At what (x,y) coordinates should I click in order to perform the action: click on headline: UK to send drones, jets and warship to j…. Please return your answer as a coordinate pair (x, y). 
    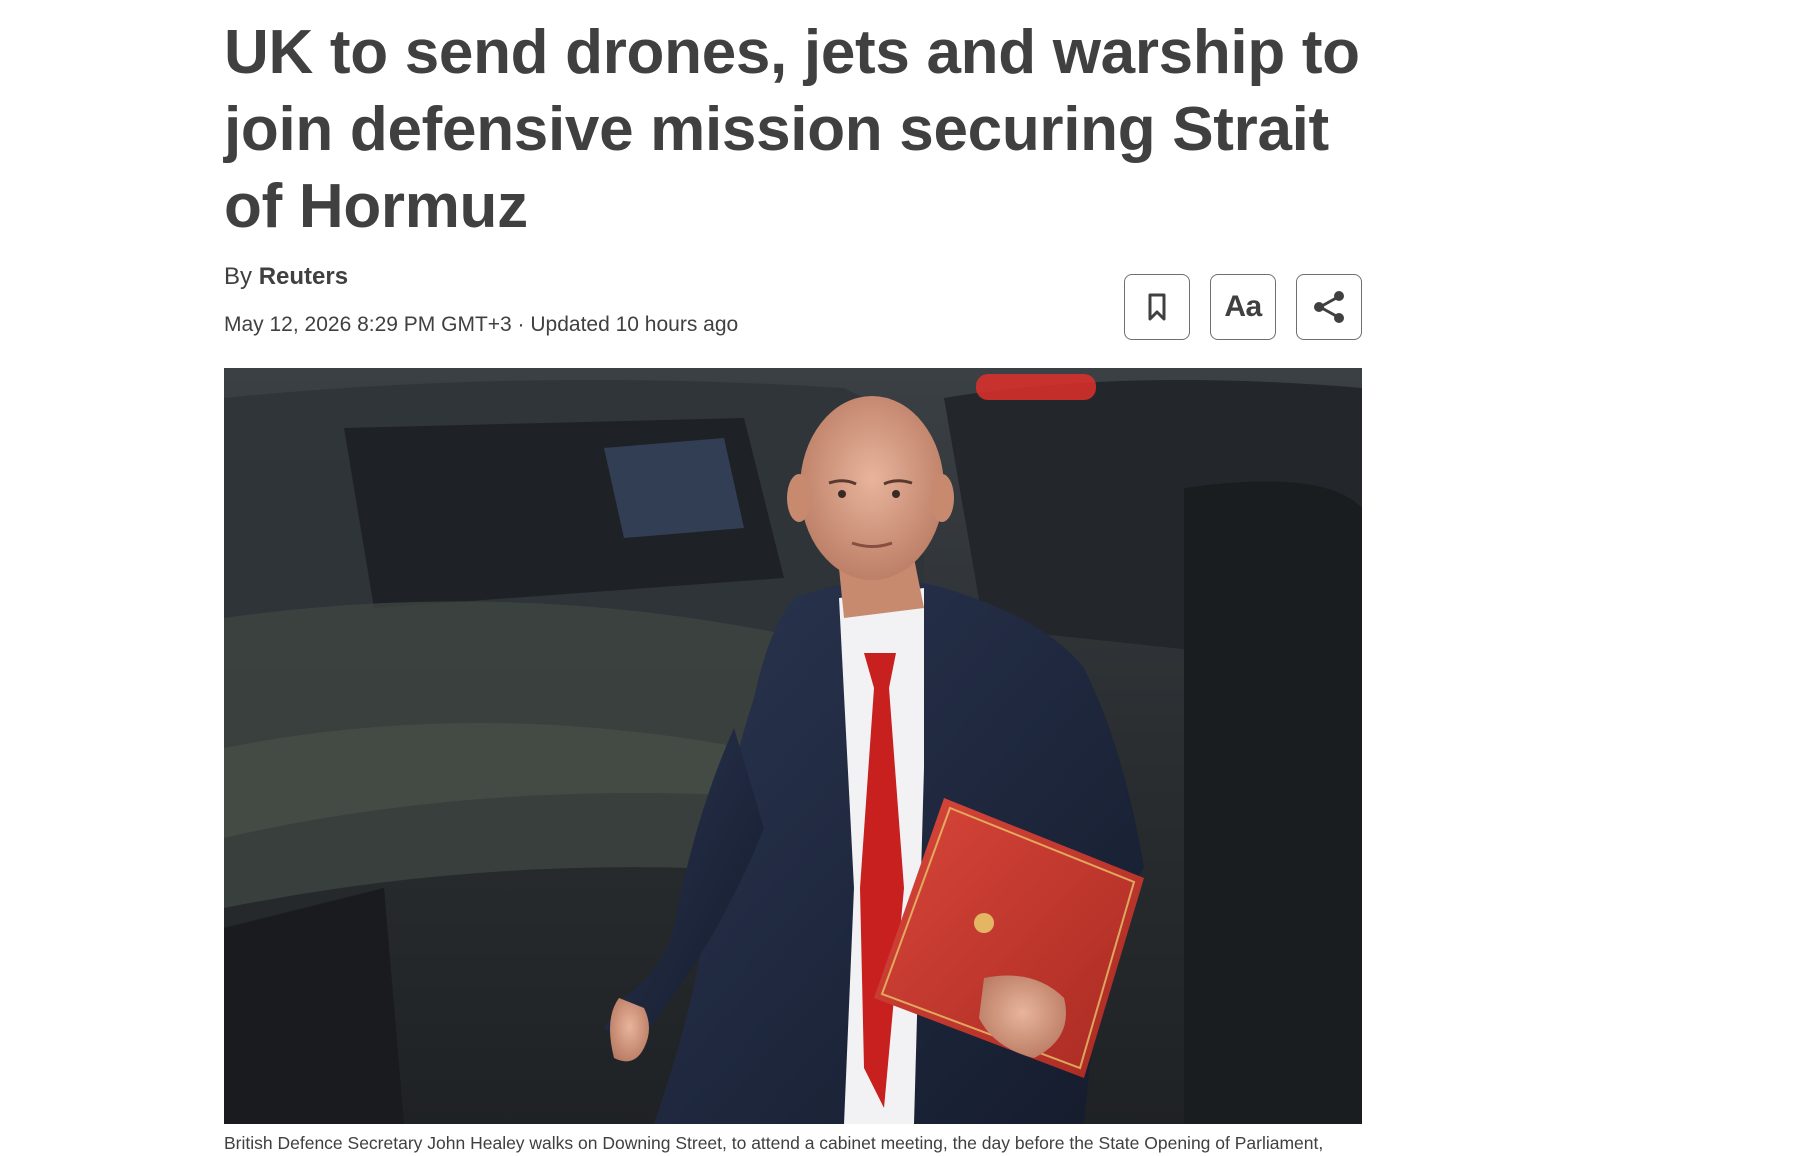
    Looking at the image, I should click on (792, 129).